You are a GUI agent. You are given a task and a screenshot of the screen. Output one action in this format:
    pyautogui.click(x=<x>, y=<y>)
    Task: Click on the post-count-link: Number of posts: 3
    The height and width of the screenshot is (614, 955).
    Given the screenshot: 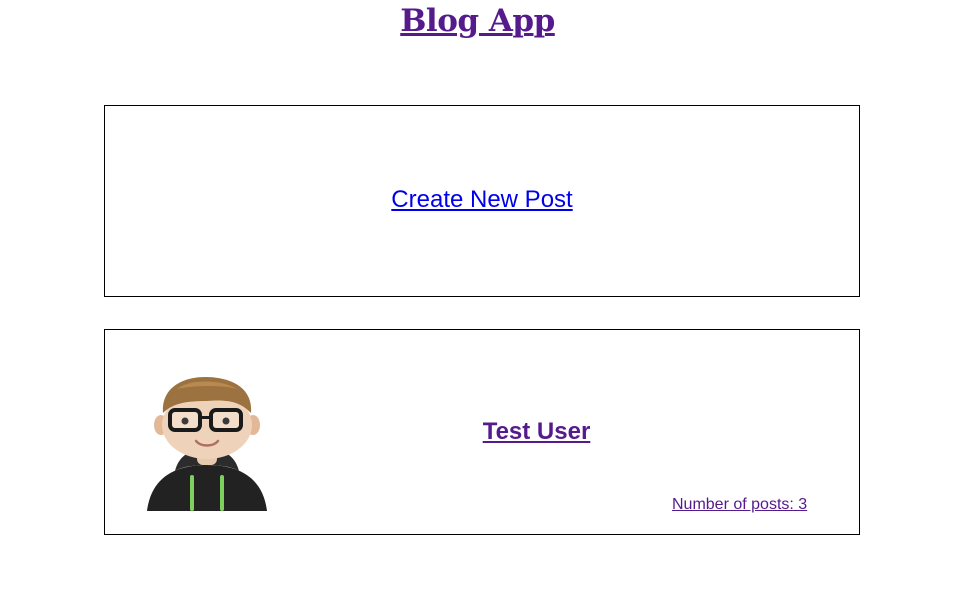 What is the action you would take?
    pyautogui.click(x=739, y=505)
    